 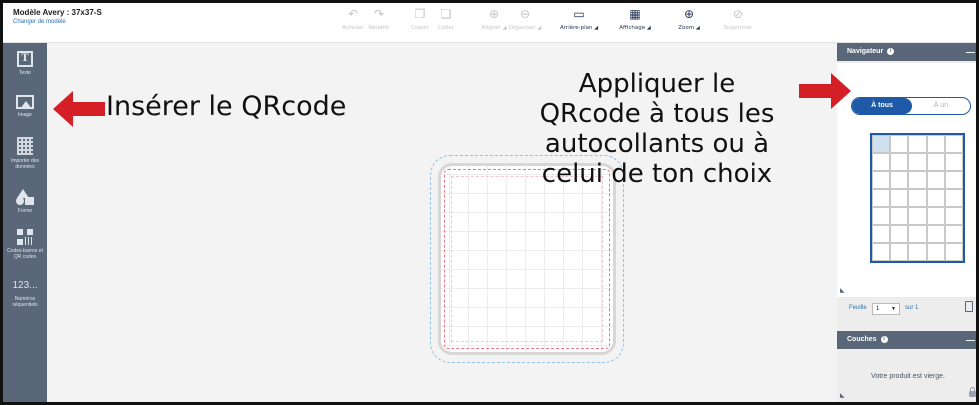 I want to click on delete-button: ⊘ Supprimer, so click(x=738, y=18).